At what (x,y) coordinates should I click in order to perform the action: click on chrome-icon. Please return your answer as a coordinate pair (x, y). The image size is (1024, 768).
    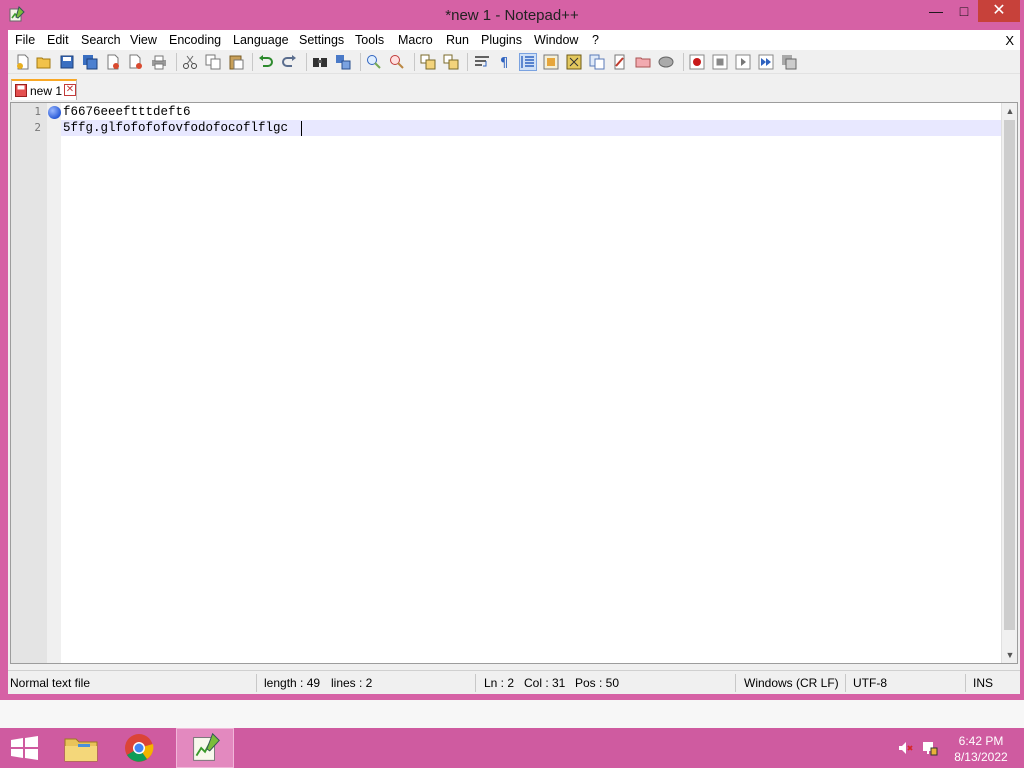
    Looking at the image, I should click on (139, 748).